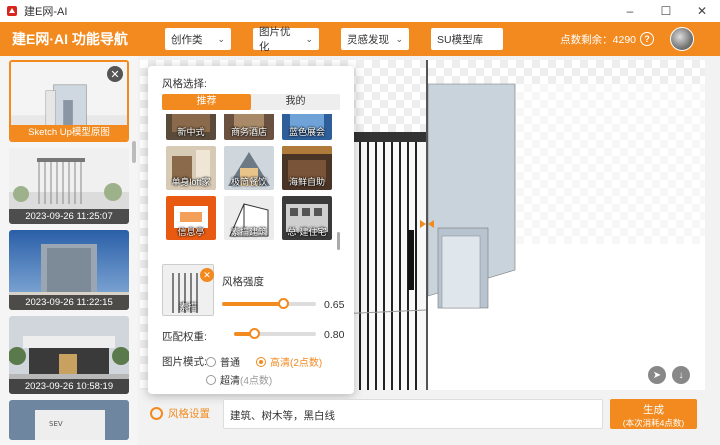 The width and height of the screenshot is (720, 445). Describe the element at coordinates (682, 39) in the screenshot. I see `avatar` at that location.